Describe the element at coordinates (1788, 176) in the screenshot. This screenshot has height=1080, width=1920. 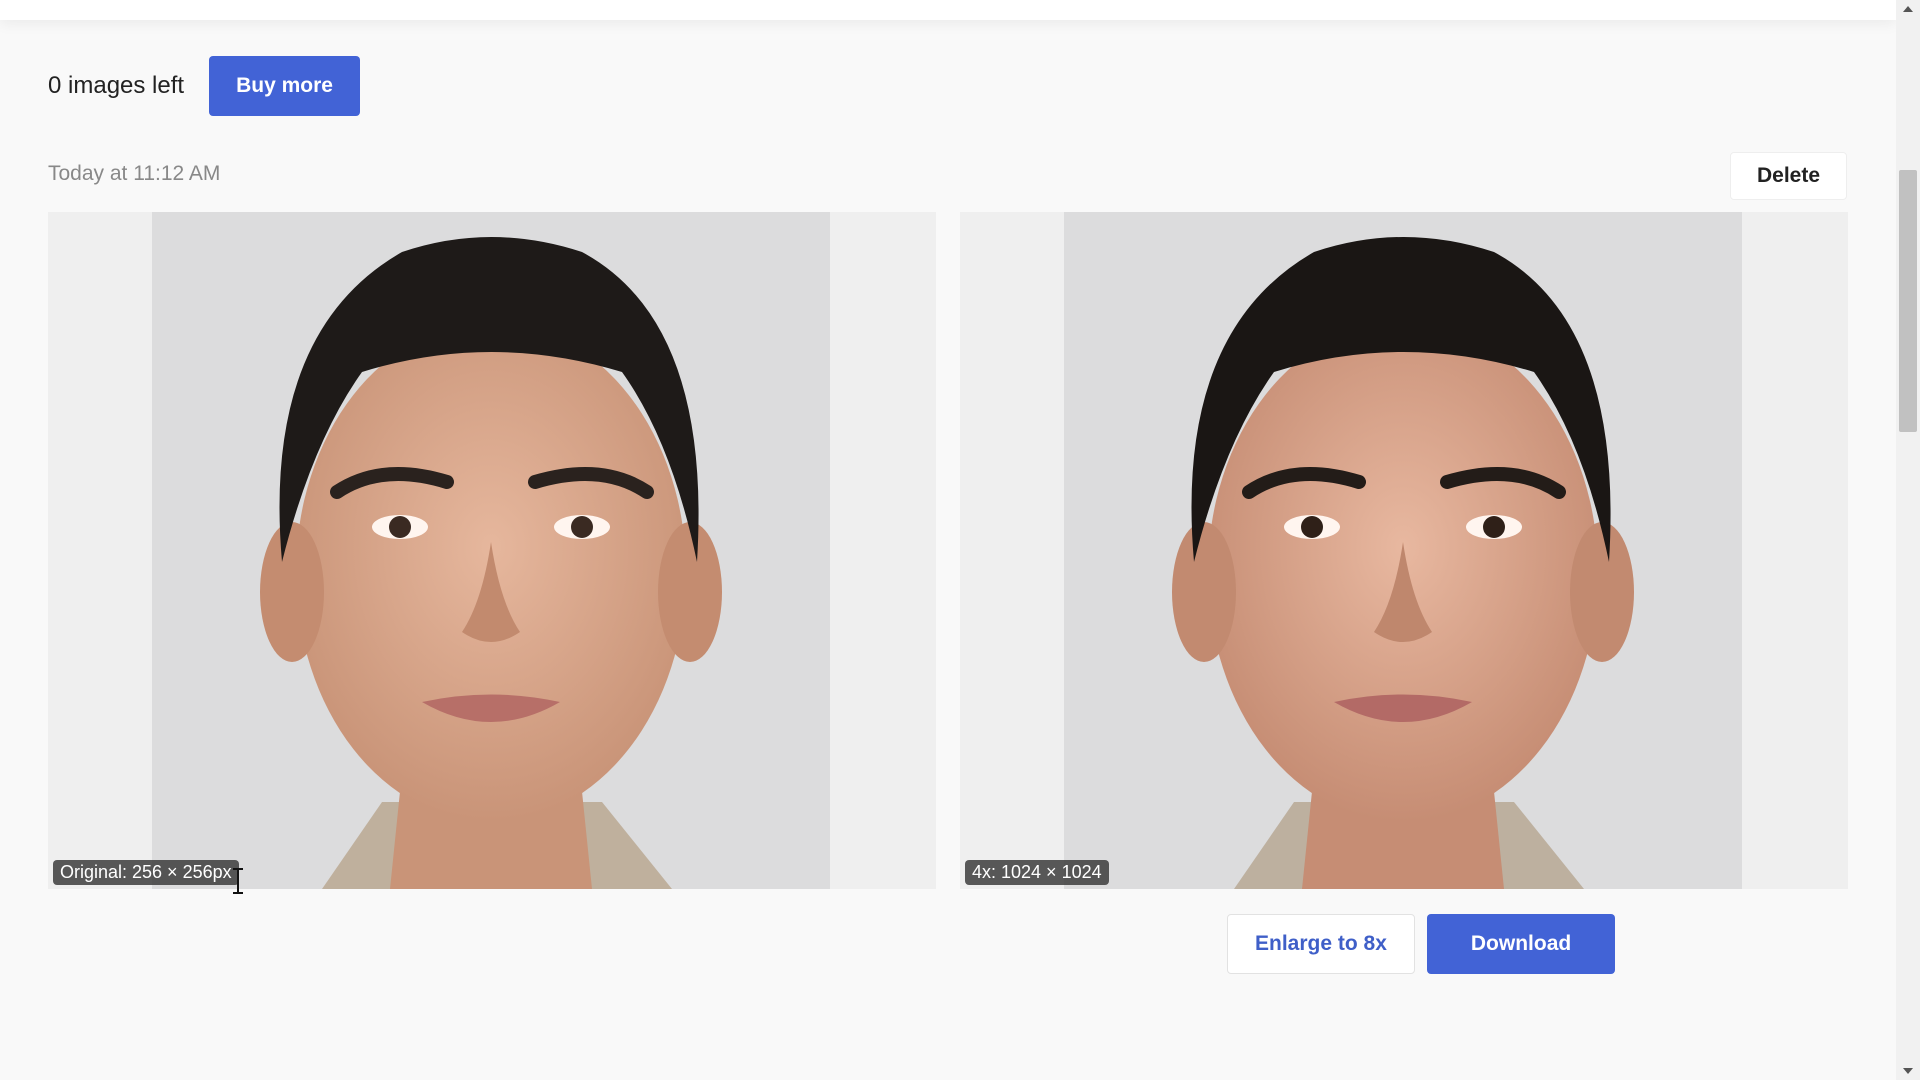
I see `delete-button: Delete` at that location.